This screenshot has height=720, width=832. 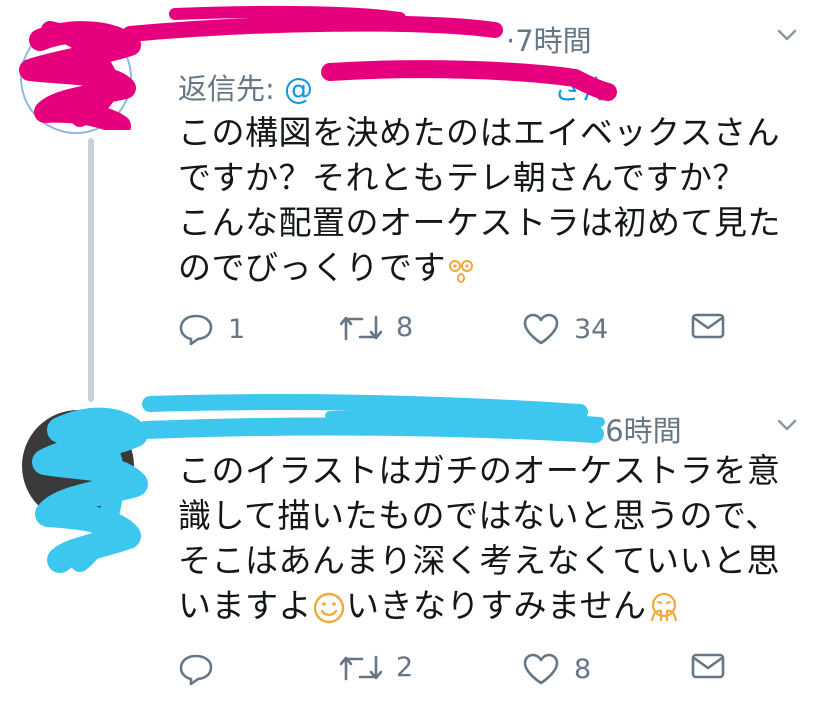 I want to click on timestamp: ·6時間, so click(x=639, y=431).